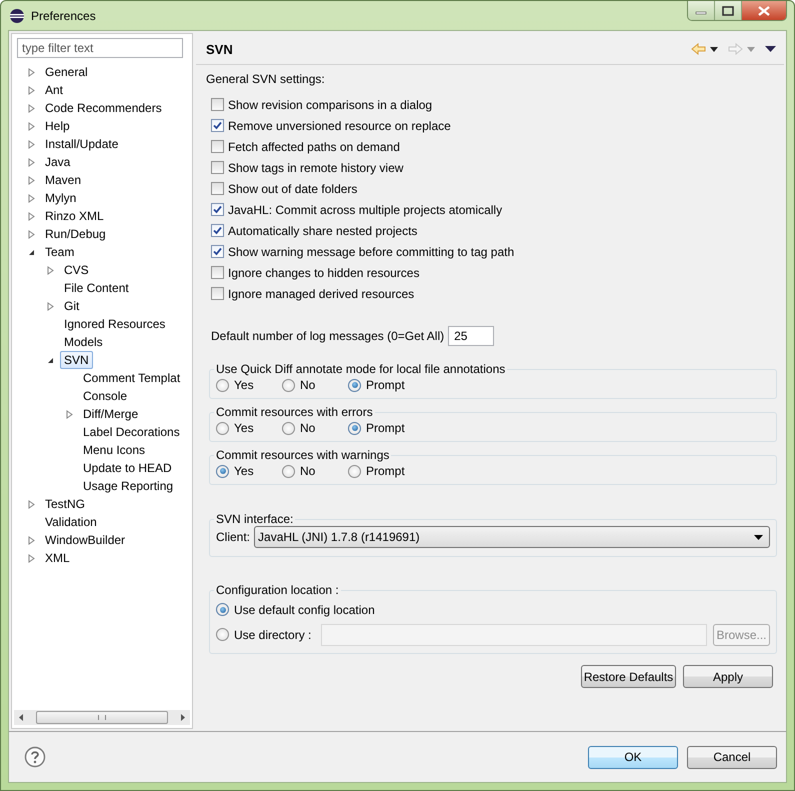 This screenshot has width=795, height=791. Describe the element at coordinates (114, 450) in the screenshot. I see `tree-item: Menu Icons` at that location.